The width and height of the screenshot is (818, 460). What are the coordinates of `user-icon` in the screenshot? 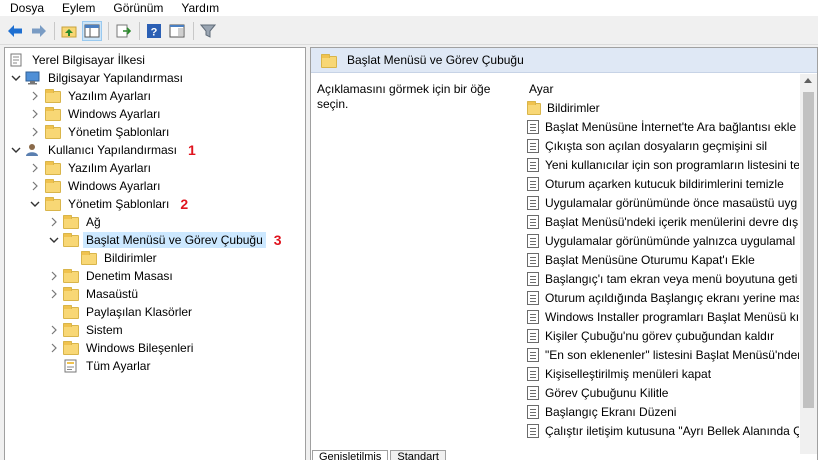 It's located at (33, 150).